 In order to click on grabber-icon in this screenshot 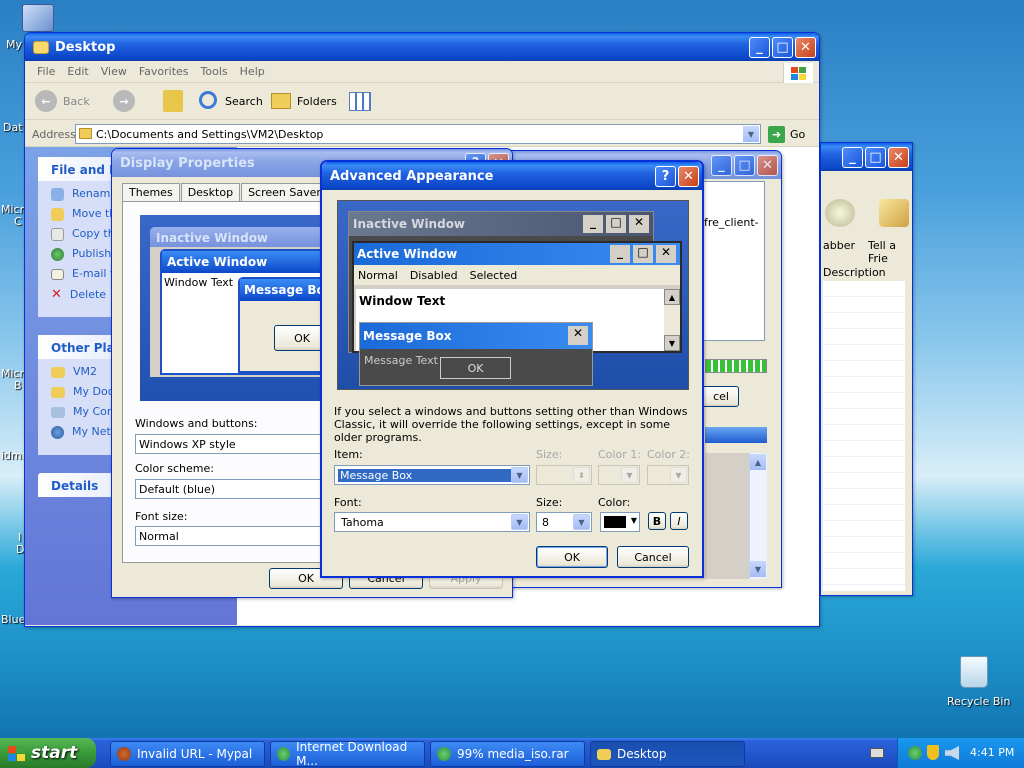, I will do `click(840, 213)`.